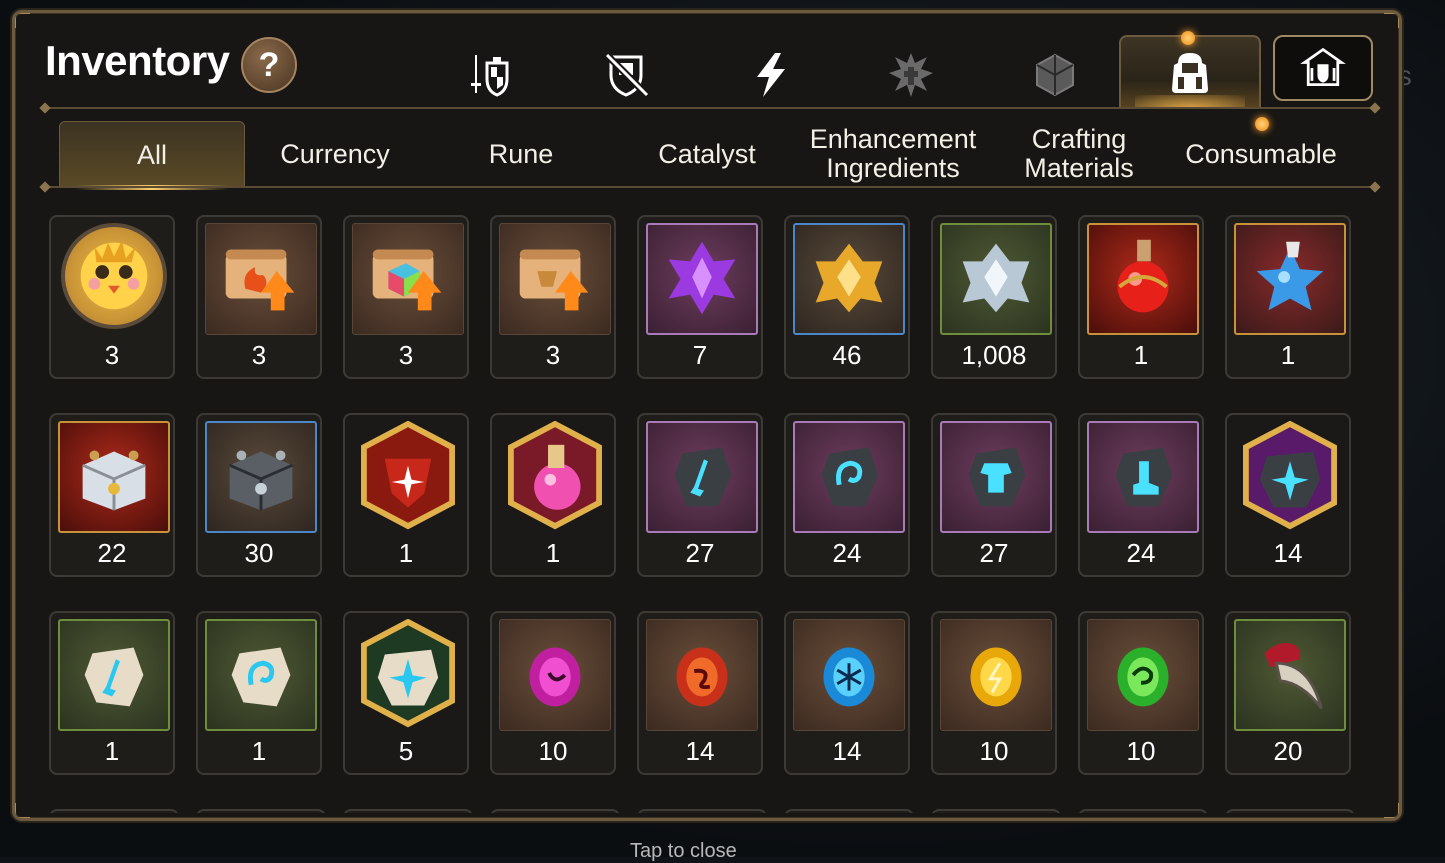  I want to click on tab-rune: Rune, so click(521, 154).